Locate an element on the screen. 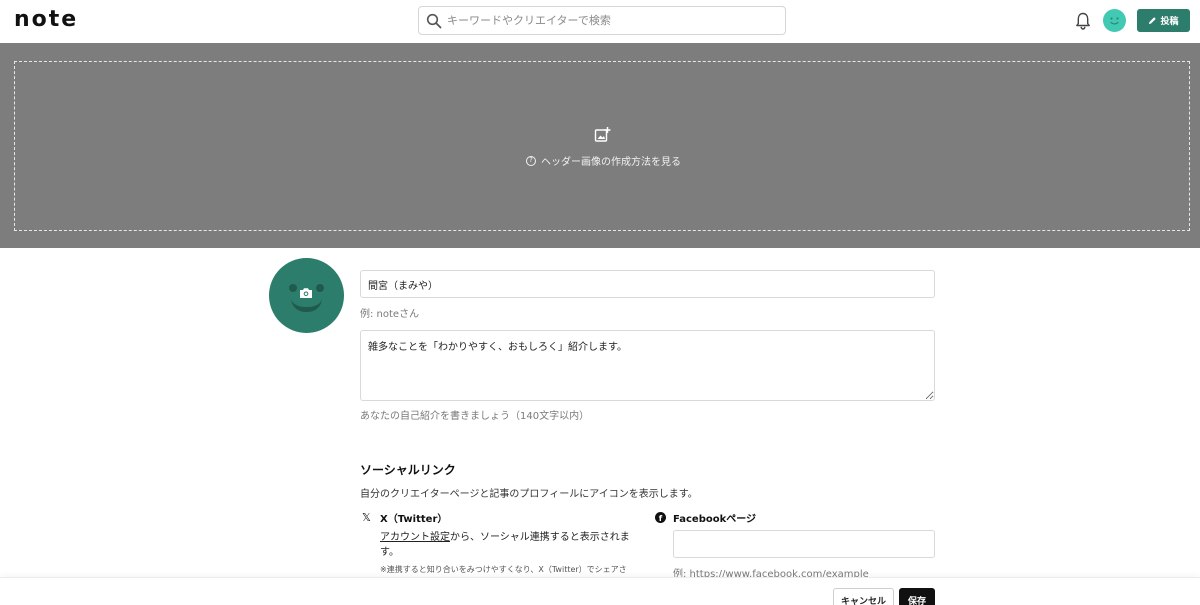 The image size is (1200, 605). avatar-mouth is located at coordinates (306, 305).